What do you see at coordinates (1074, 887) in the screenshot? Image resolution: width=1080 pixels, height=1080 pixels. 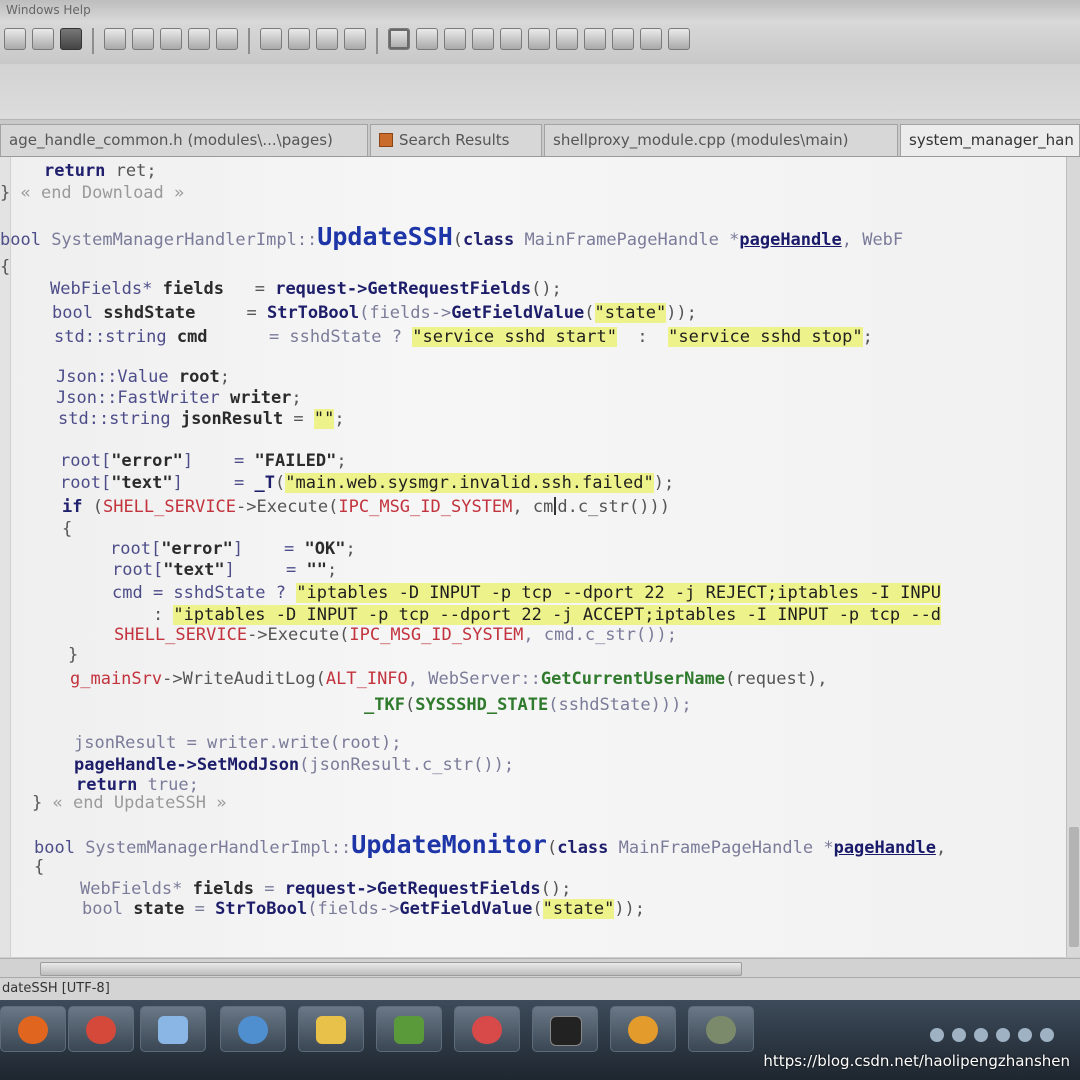 I see `vertical-scroll-thumb` at bounding box center [1074, 887].